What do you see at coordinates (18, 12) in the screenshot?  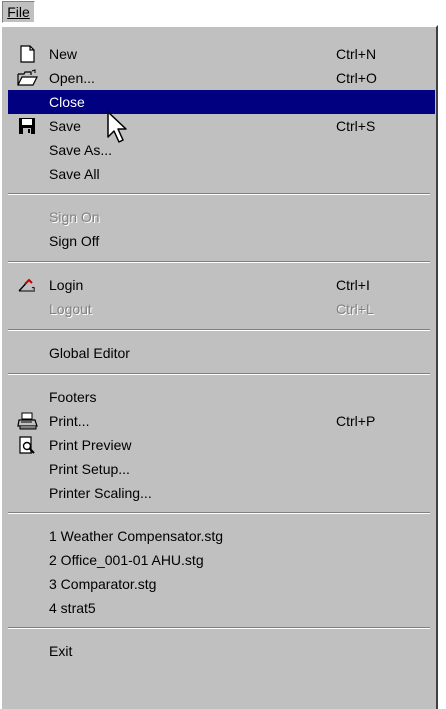 I see `menu-file: File` at bounding box center [18, 12].